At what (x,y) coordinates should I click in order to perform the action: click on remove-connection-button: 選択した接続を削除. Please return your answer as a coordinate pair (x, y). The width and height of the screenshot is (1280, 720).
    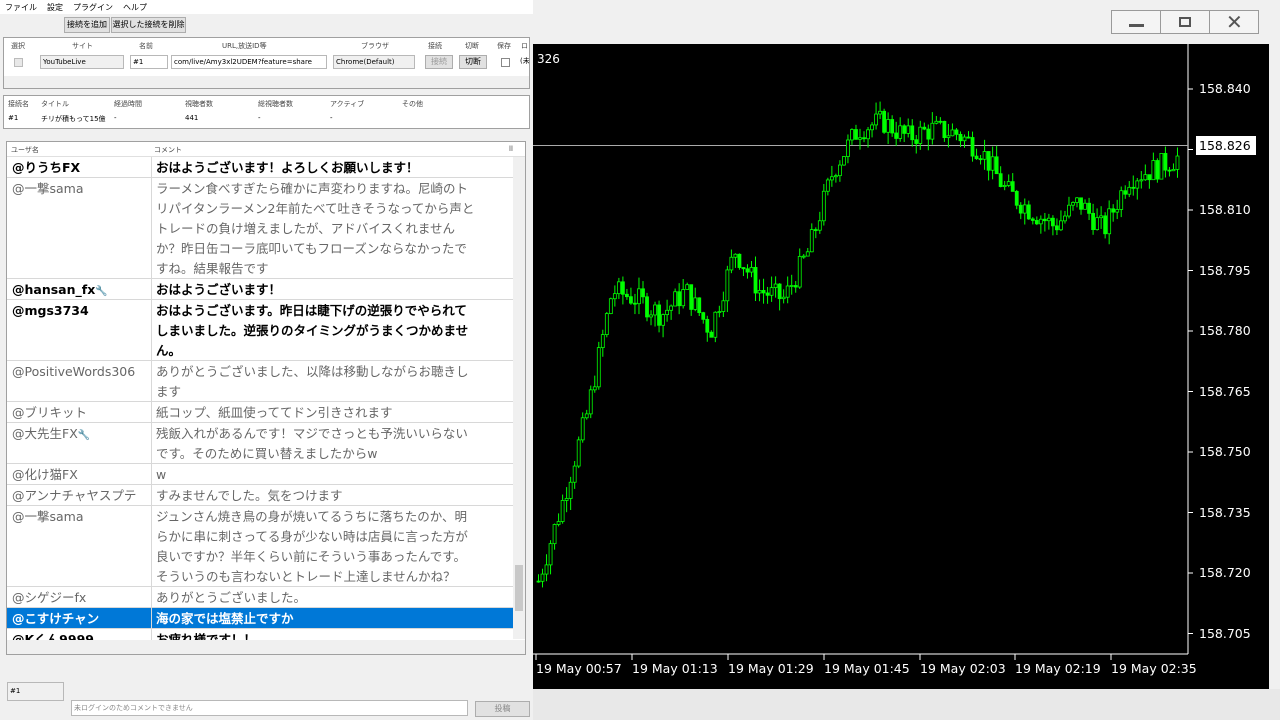
    Looking at the image, I should click on (148, 25).